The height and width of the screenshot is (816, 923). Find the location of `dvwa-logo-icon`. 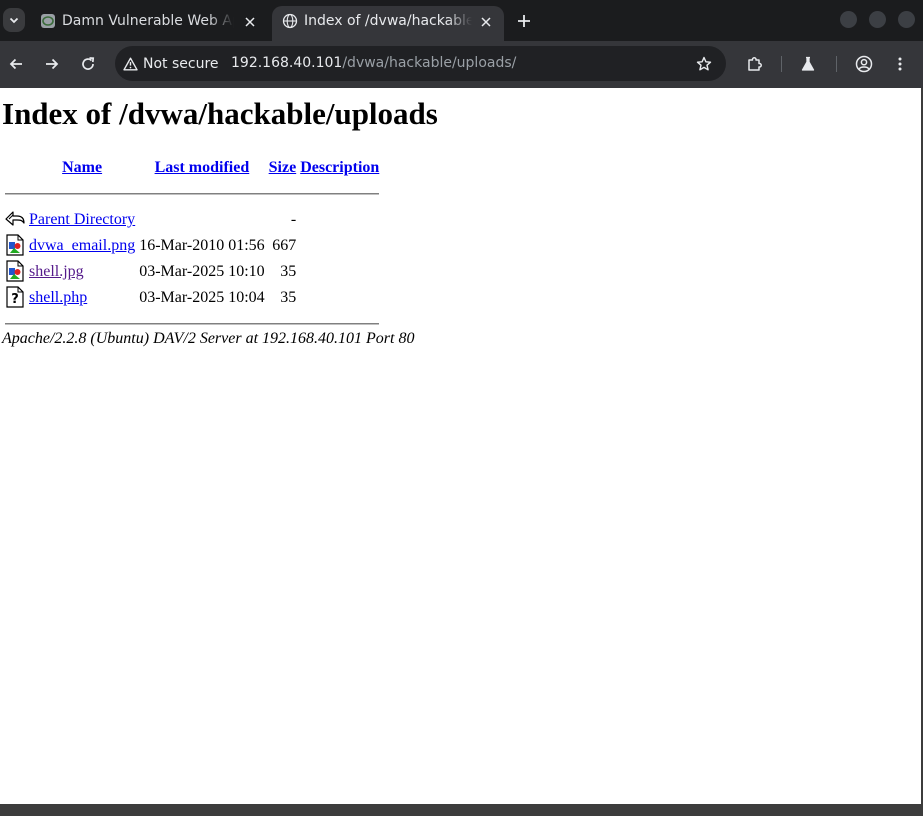

dvwa-logo-icon is located at coordinates (48, 21).